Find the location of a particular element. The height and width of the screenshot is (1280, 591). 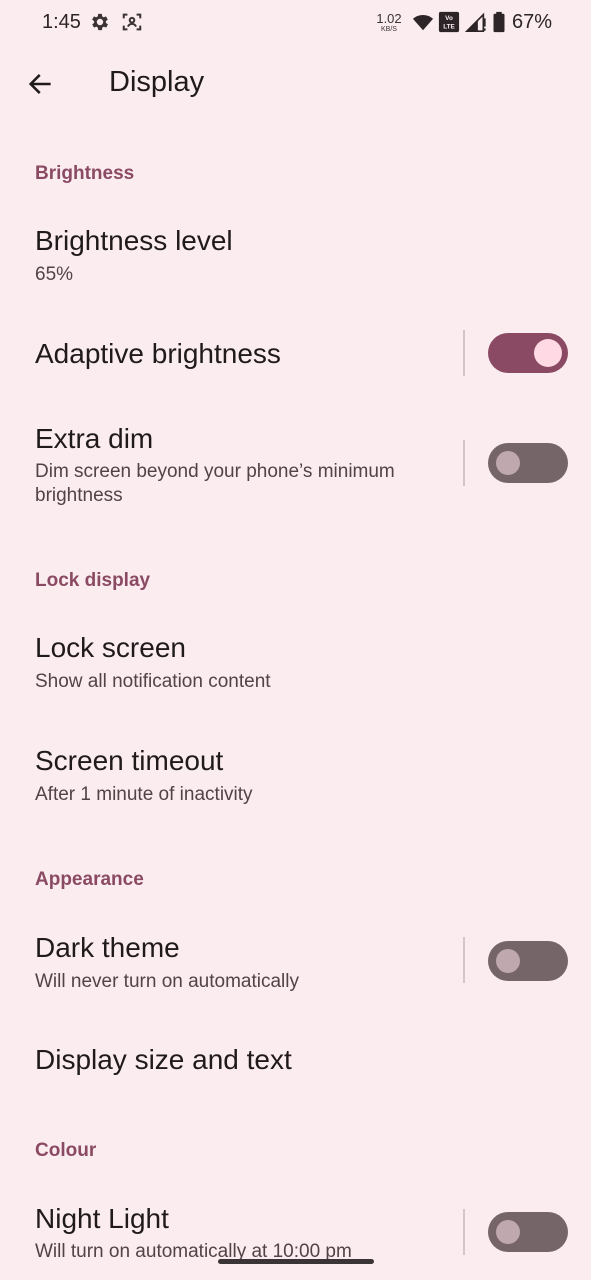

section-header-appearance: Appearance is located at coordinates (89, 879).